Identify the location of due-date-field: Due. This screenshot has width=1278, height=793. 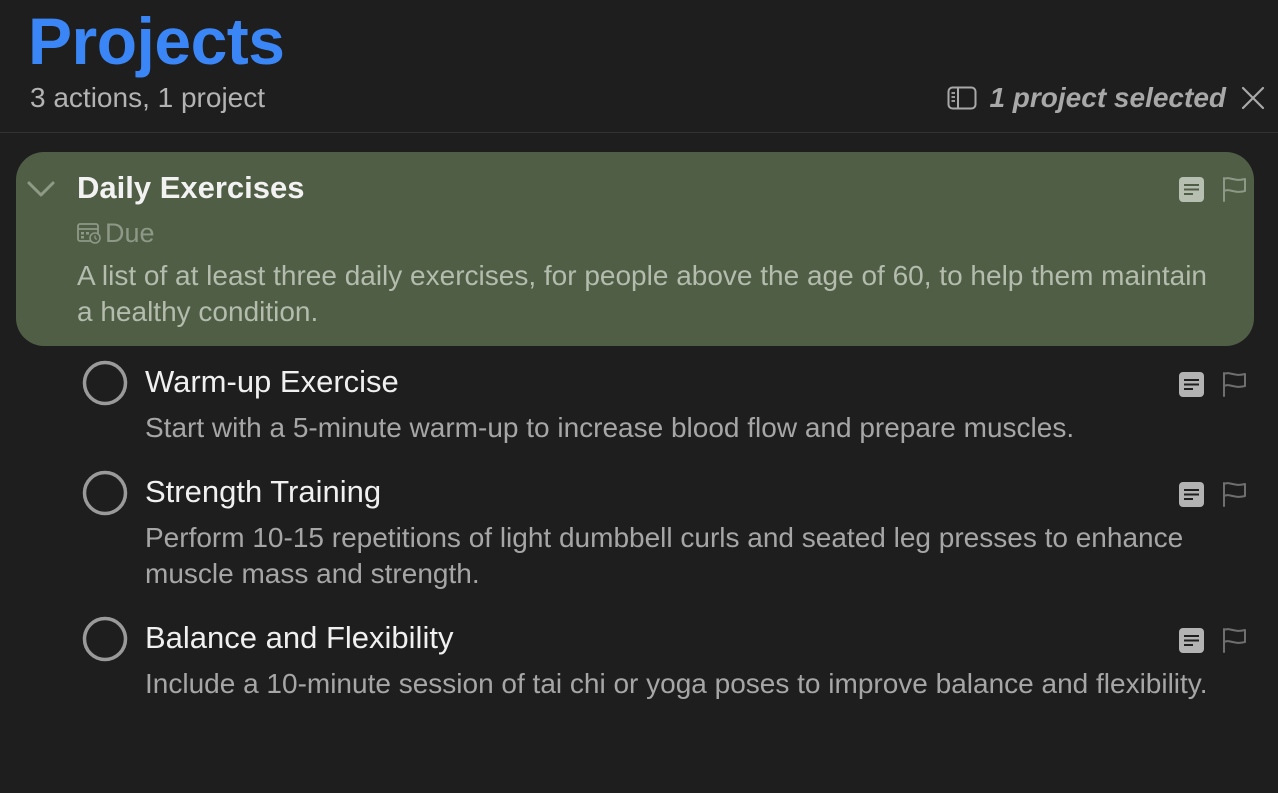
(116, 233).